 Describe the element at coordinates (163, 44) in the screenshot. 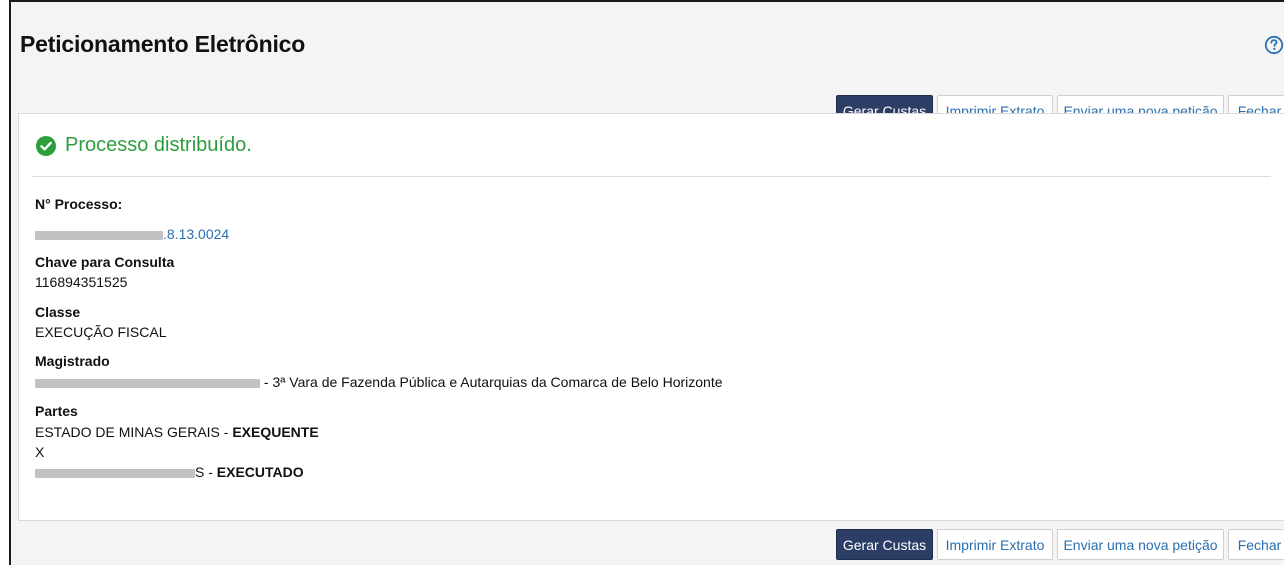

I see `page-title: Peticionamento Eletrônico` at that location.